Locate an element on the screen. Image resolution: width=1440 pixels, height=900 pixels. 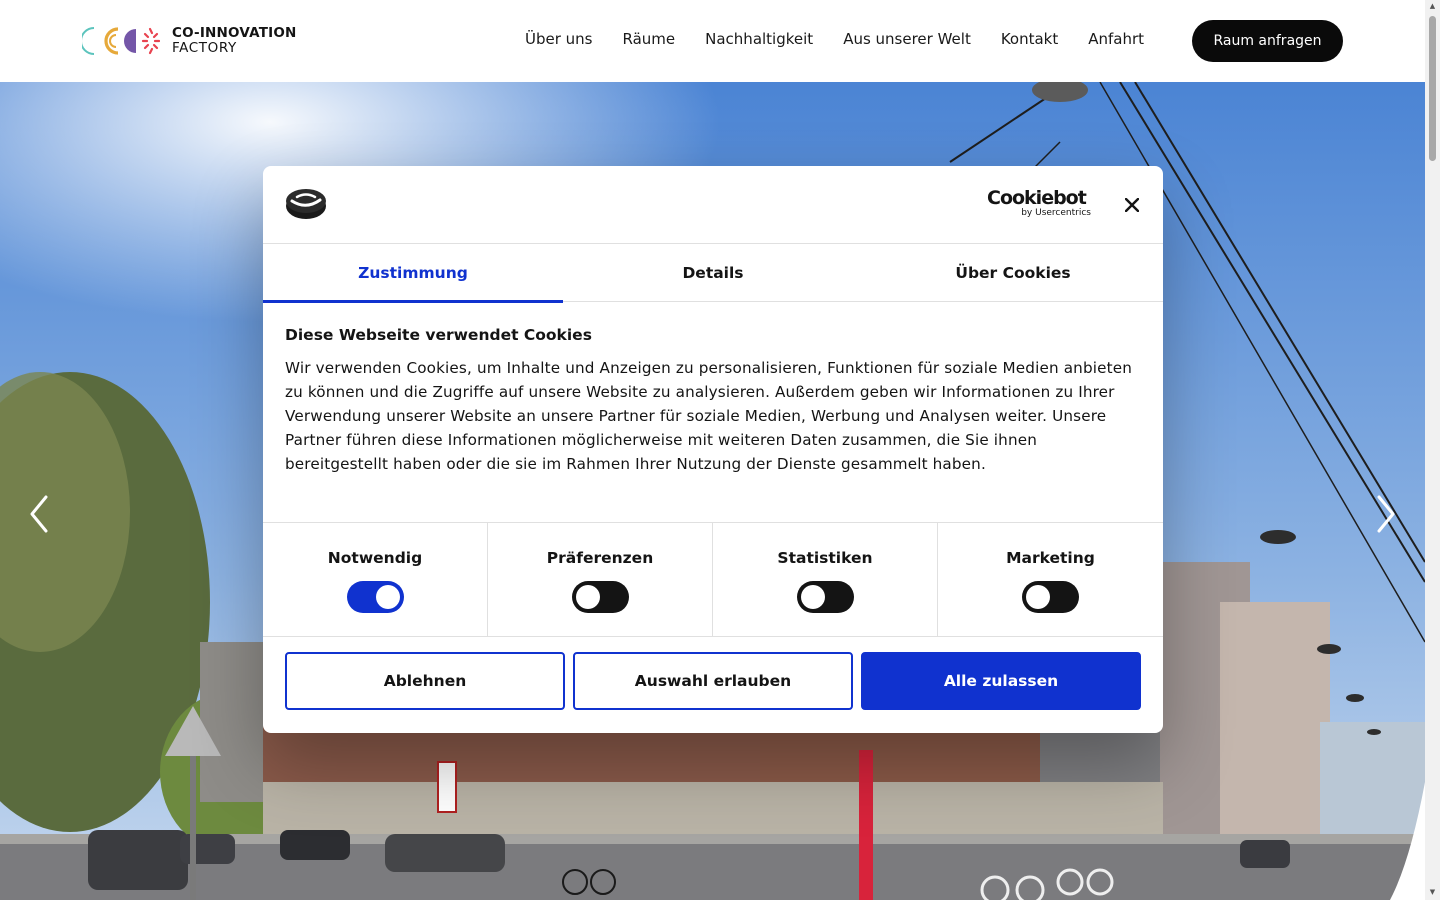
slider-next-button is located at coordinates (1386, 514).